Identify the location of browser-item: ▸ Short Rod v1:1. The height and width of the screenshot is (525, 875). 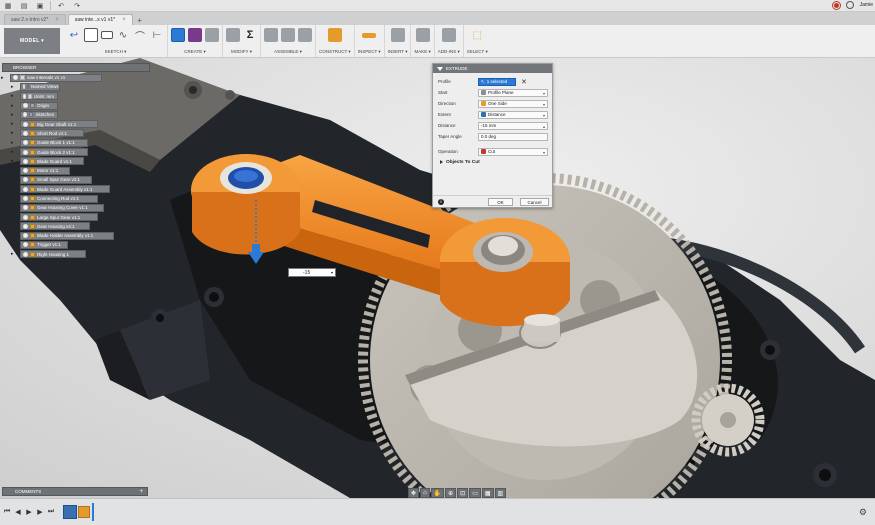
(76, 133).